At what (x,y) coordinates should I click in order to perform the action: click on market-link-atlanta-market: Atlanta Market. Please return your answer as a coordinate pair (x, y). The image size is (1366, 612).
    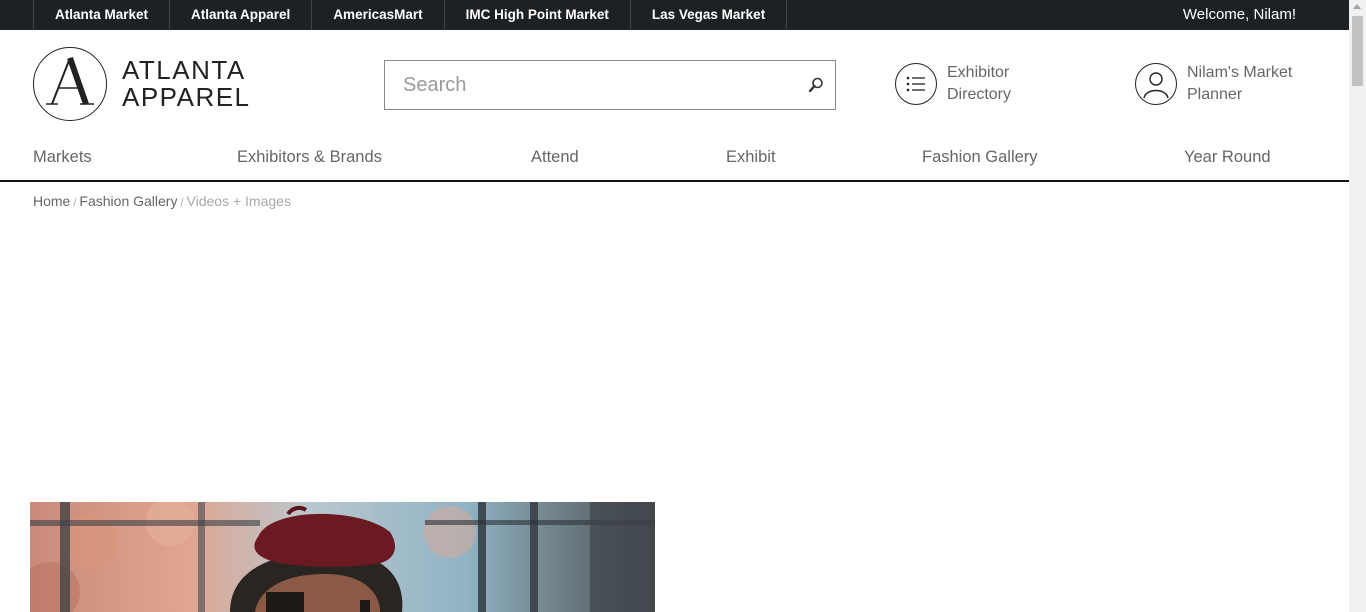
    Looking at the image, I should click on (102, 15).